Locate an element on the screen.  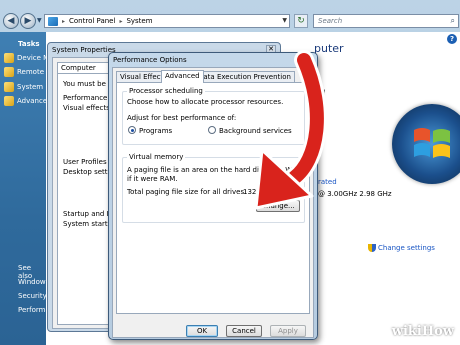
watermark-how: How is located at coordinates (437, 331).